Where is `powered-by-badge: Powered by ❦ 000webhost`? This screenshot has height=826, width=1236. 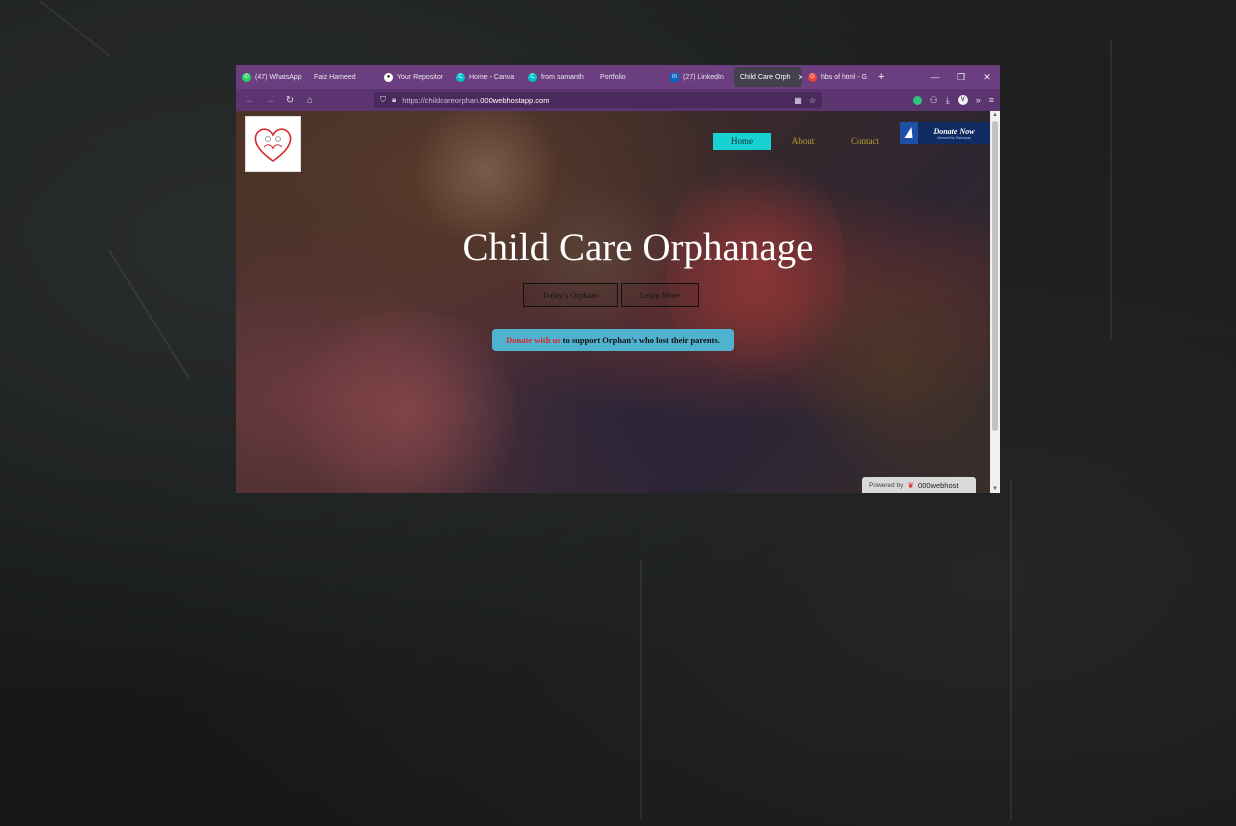
powered-by-badge: Powered by ❦ 000webhost is located at coordinates (919, 485).